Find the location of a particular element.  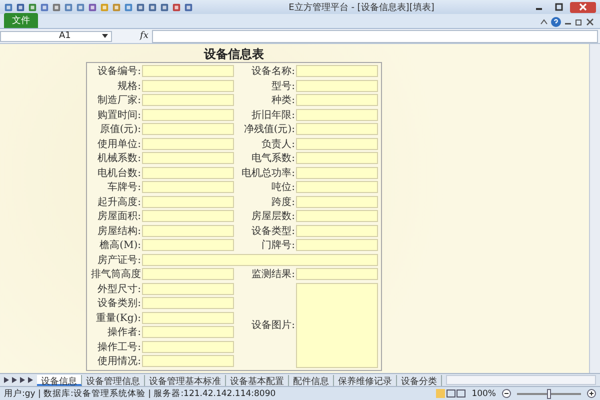

field-label: 檐高(M): is located at coordinates (119, 245).